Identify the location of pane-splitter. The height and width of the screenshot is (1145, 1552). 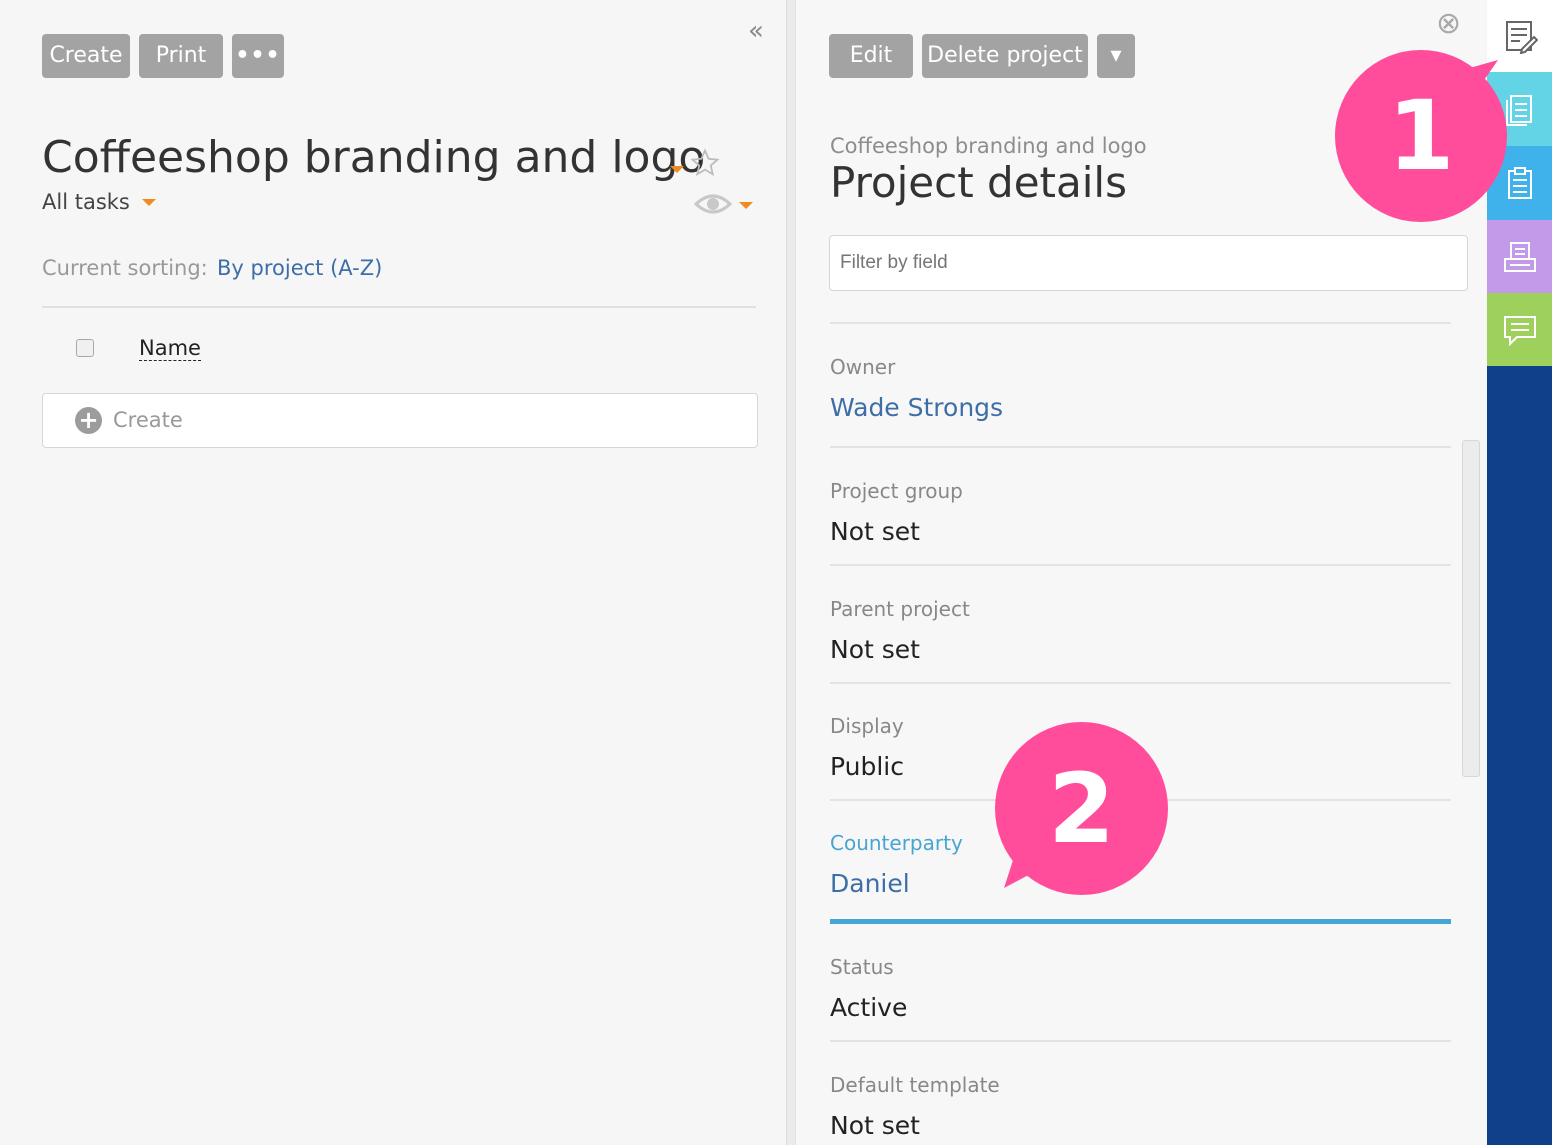
(791, 572).